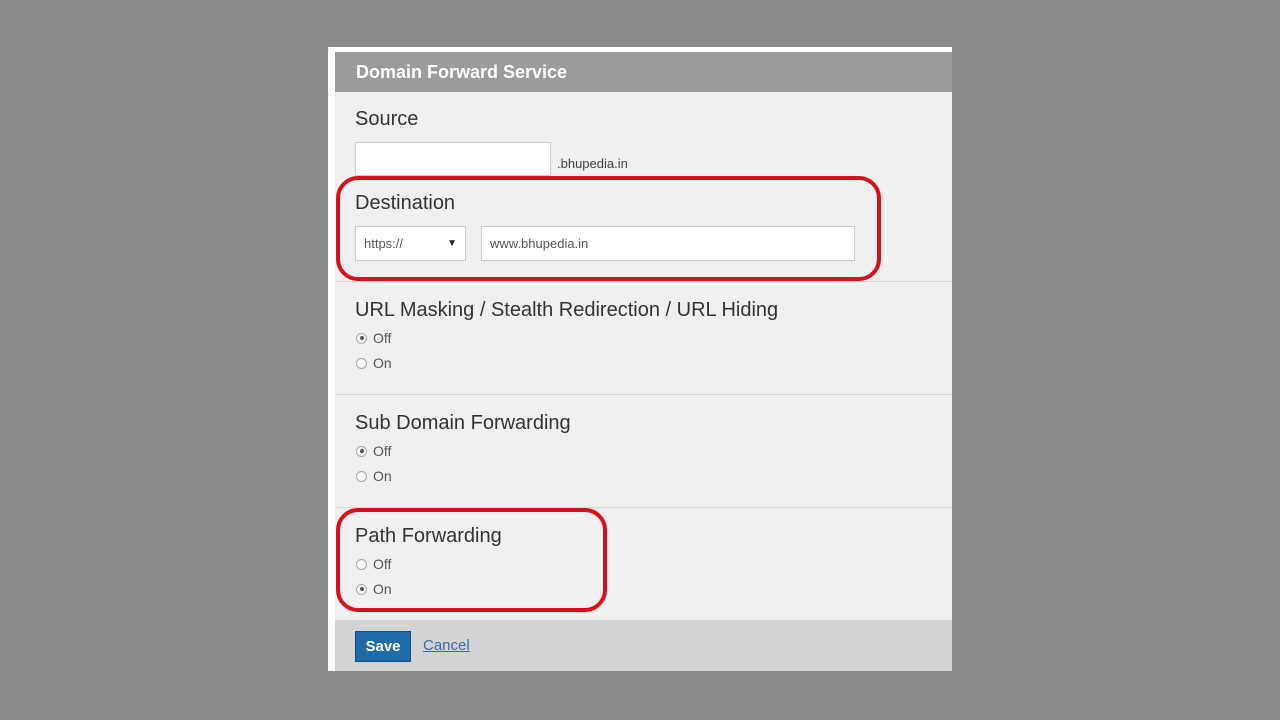  I want to click on protocol-select: https:// ▼, so click(410, 243).